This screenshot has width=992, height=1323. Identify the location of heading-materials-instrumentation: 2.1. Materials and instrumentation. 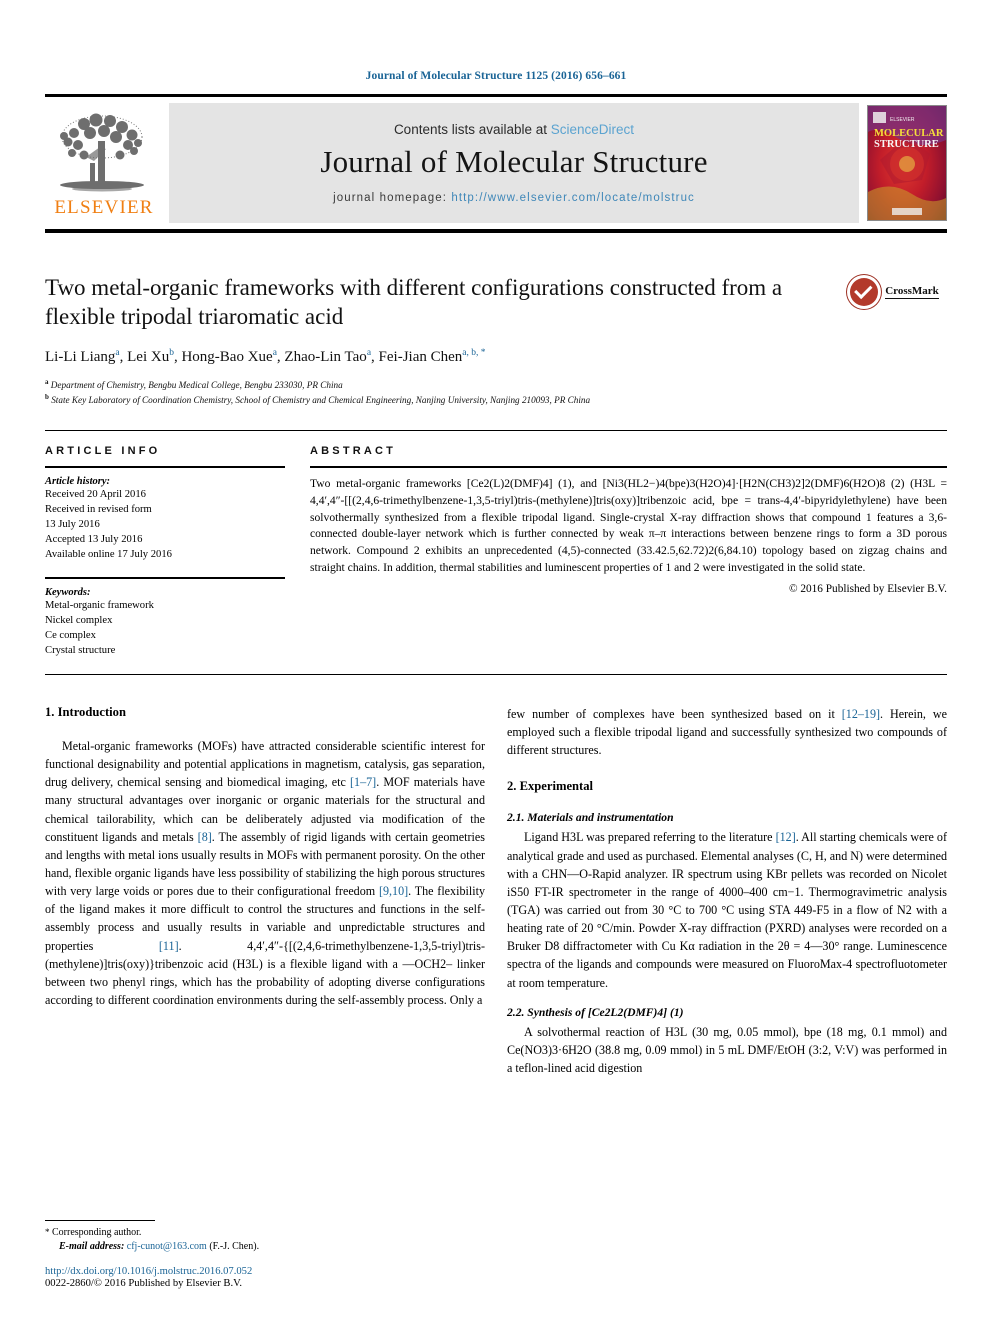
(590, 818).